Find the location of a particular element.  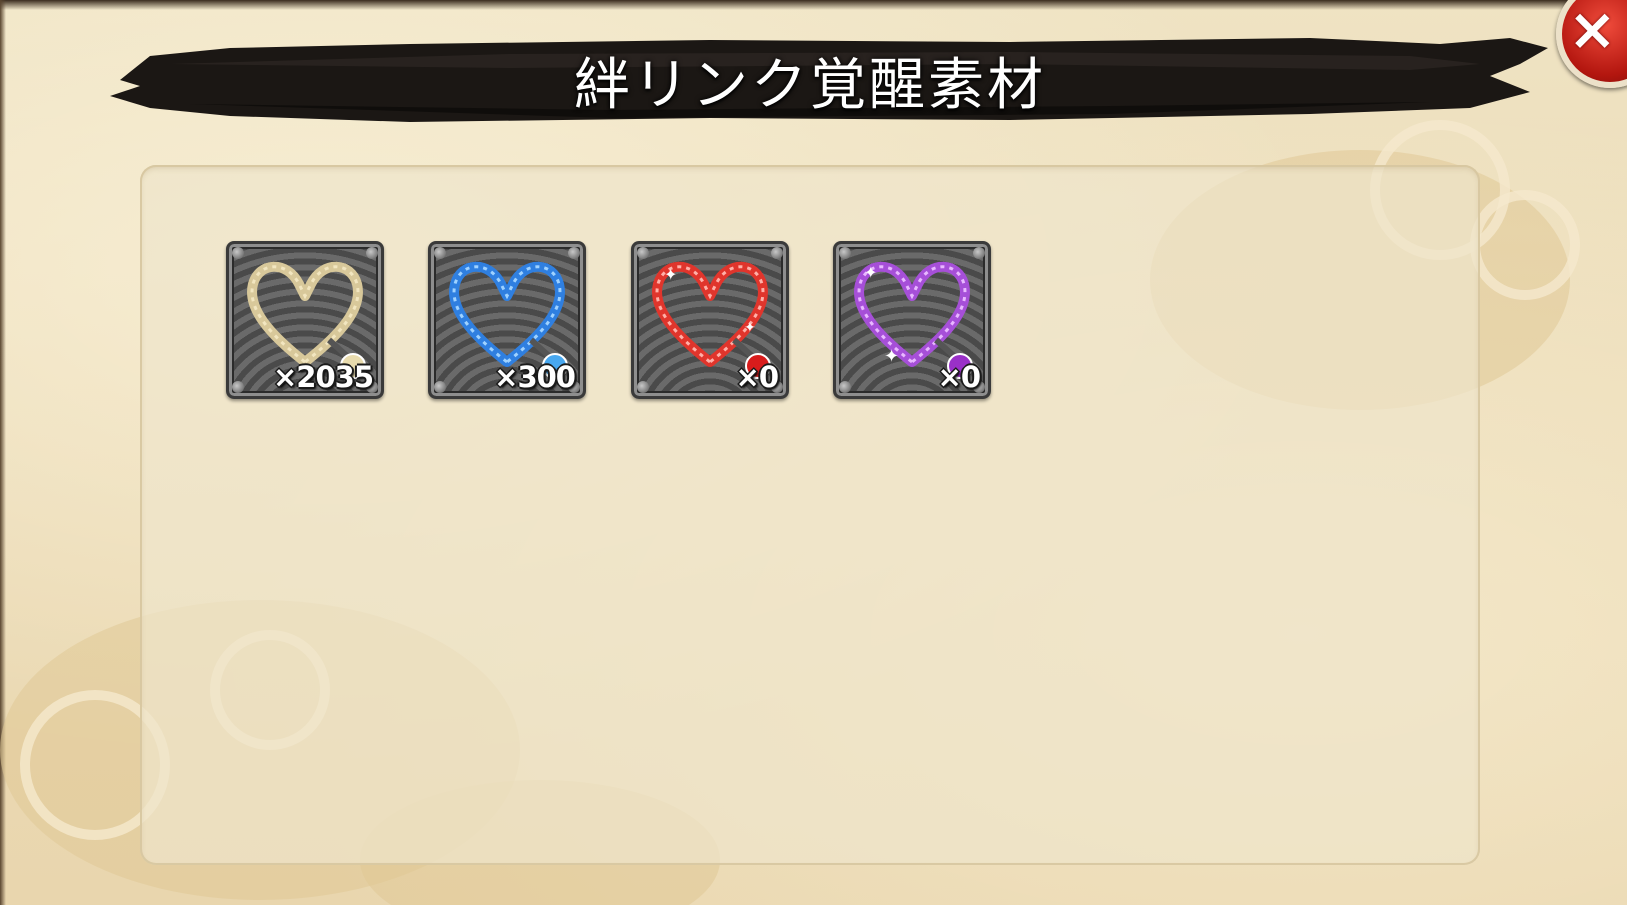

parchment-edge is located at coordinates (813, 5).